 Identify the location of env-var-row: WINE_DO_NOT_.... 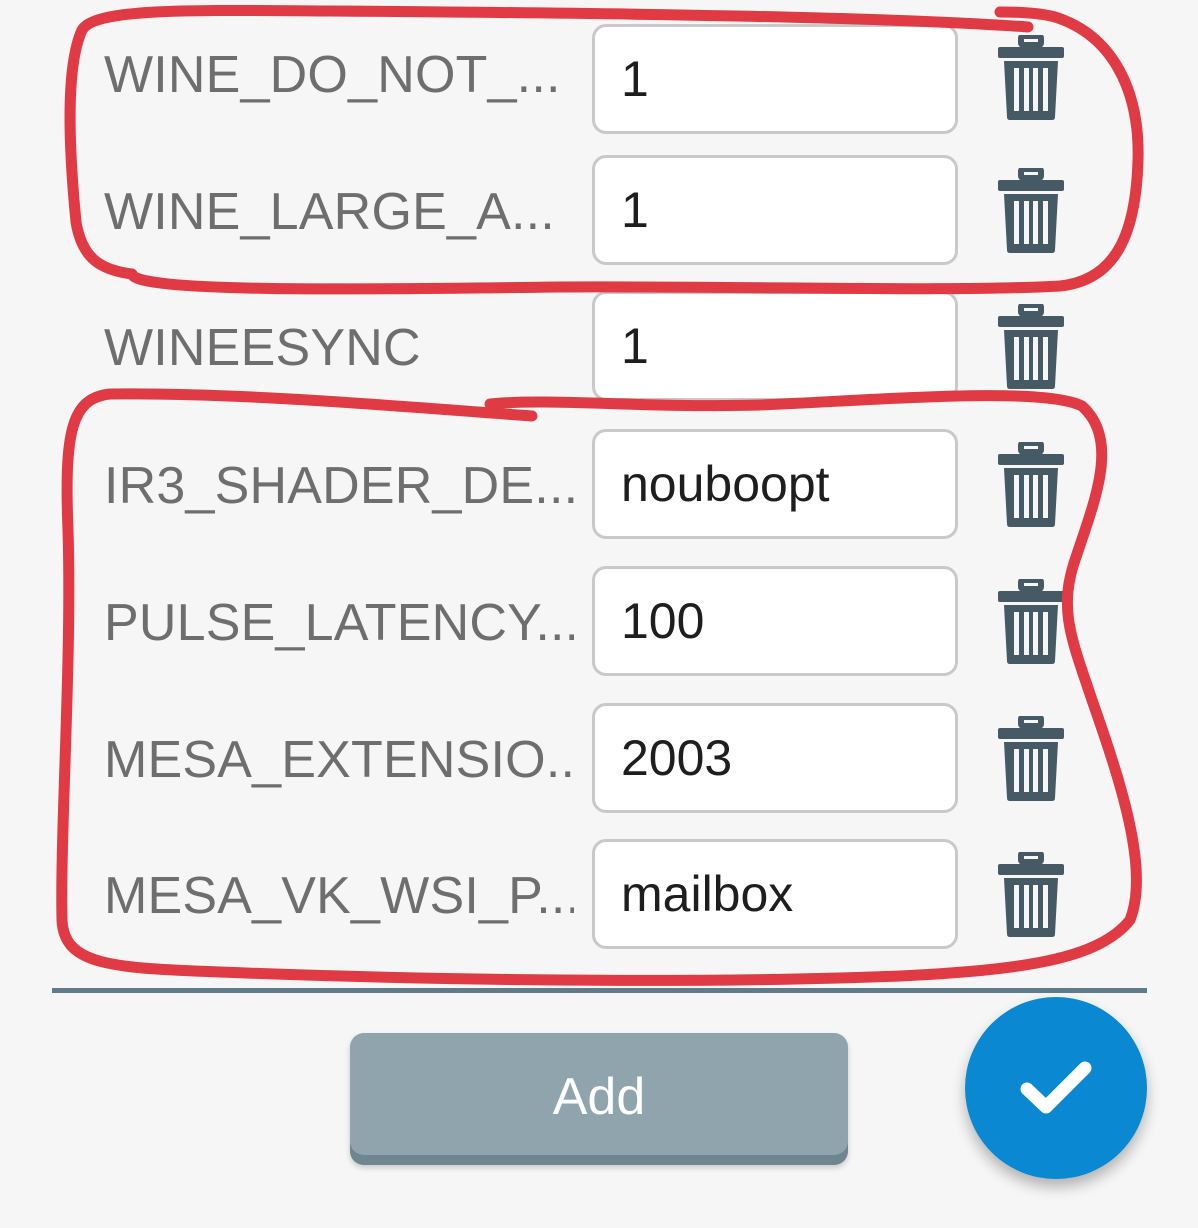
(599, 74).